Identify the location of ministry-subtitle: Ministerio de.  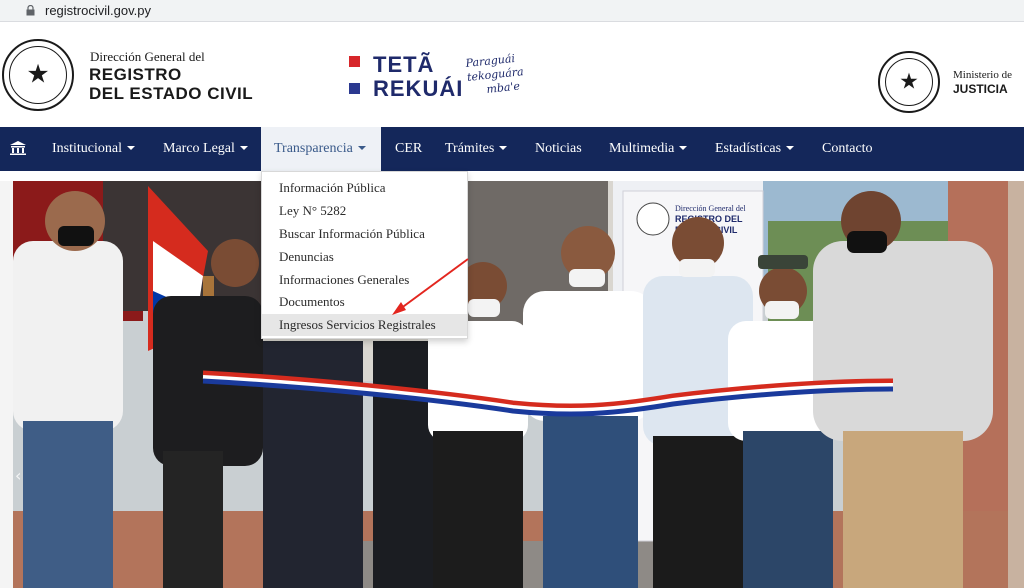
(982, 75).